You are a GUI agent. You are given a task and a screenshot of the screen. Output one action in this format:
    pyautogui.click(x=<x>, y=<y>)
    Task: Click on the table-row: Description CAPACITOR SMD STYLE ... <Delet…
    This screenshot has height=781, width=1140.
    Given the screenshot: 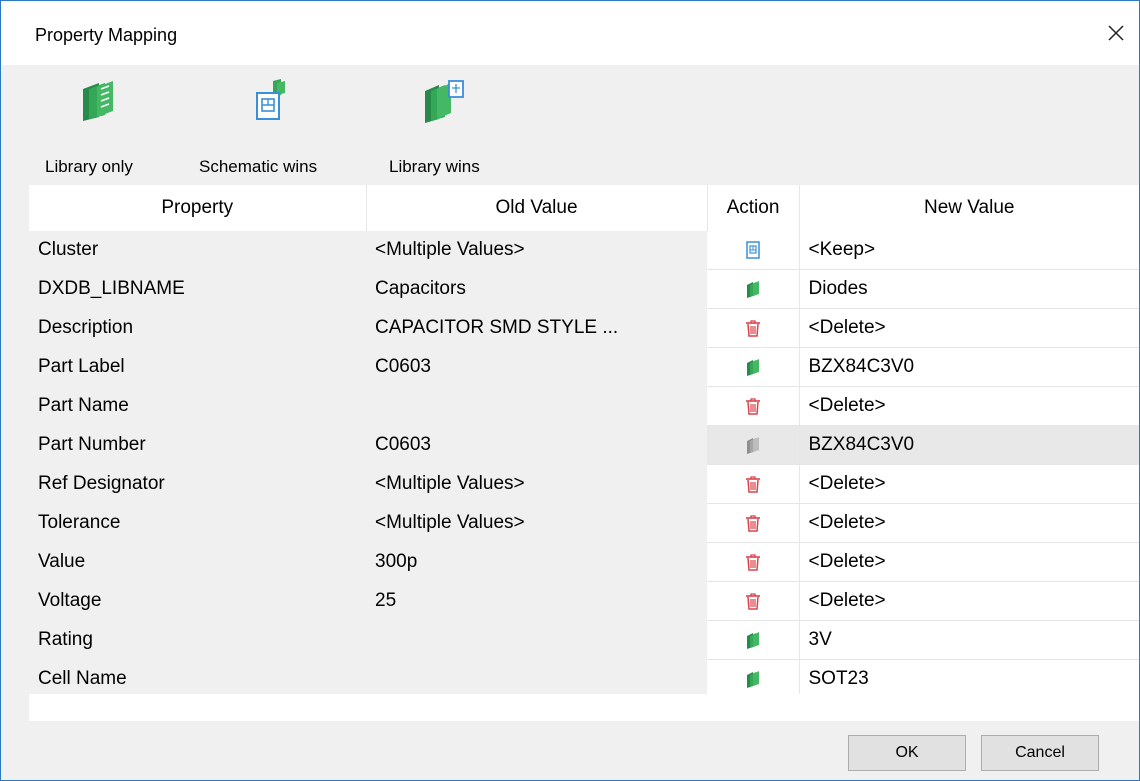 What is the action you would take?
    pyautogui.click(x=584, y=328)
    